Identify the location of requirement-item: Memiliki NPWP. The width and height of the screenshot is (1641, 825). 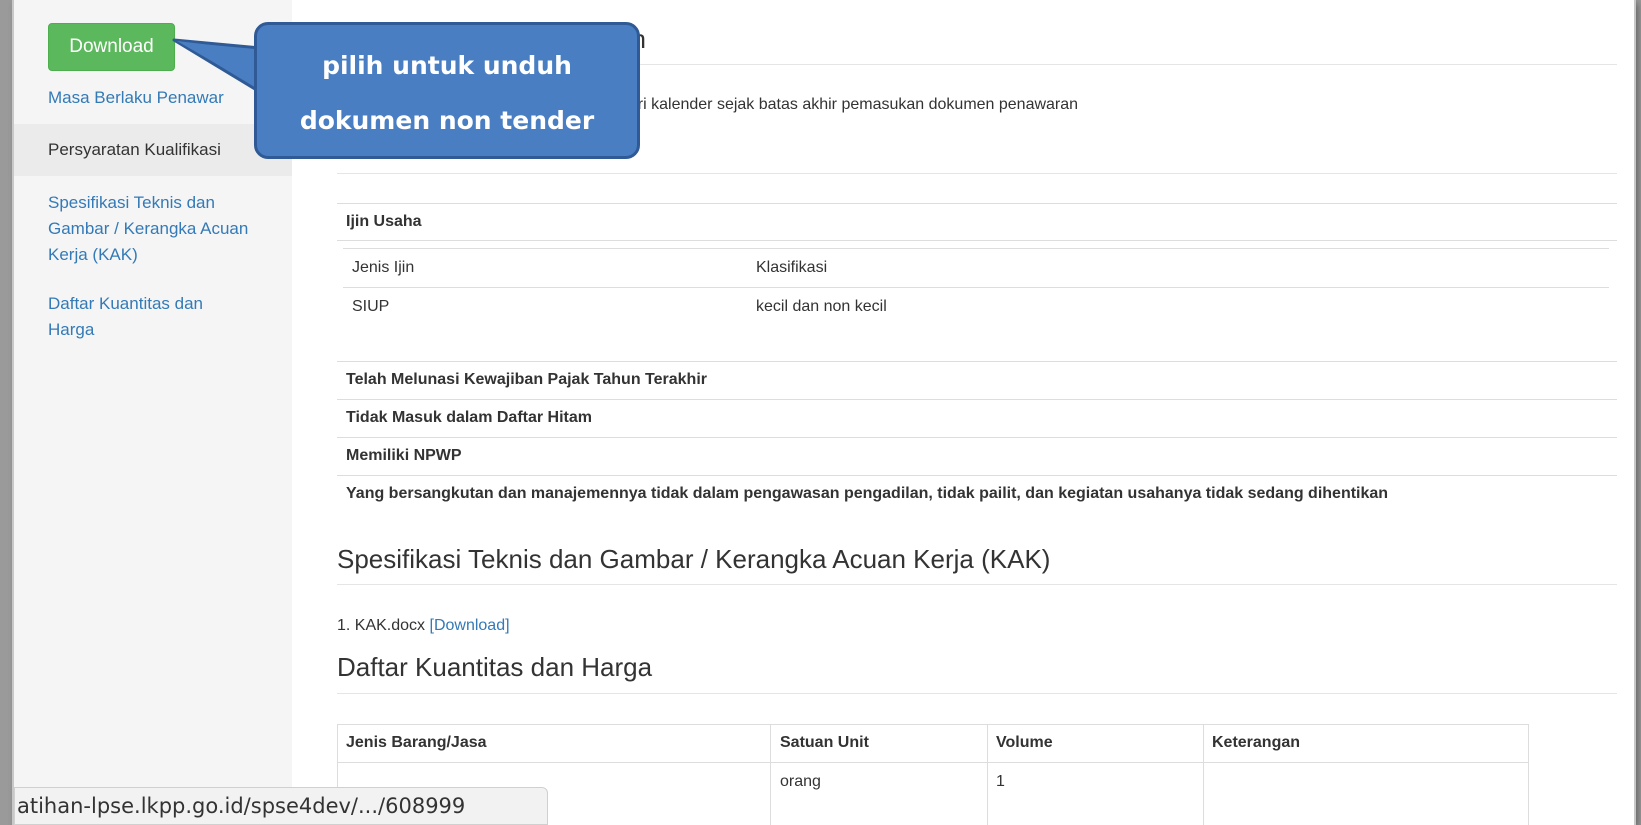
(404, 455).